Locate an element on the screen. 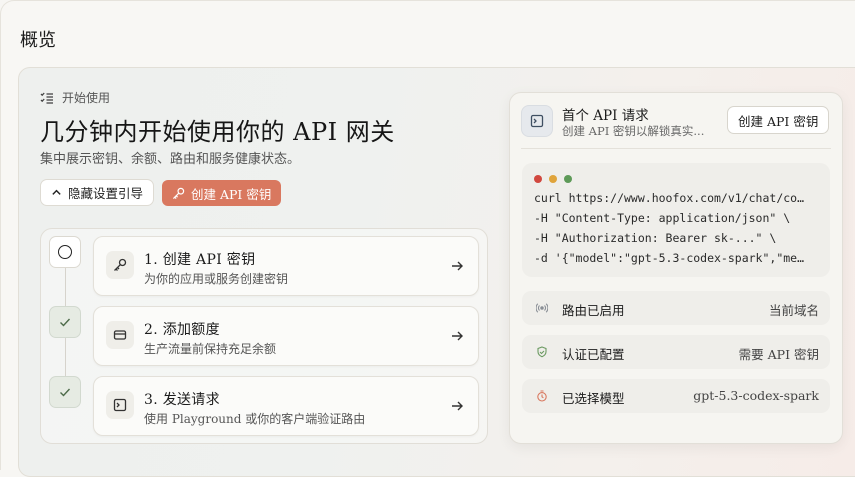 The image size is (855, 477). step-title: 2. 添加额度 is located at coordinates (182, 330).